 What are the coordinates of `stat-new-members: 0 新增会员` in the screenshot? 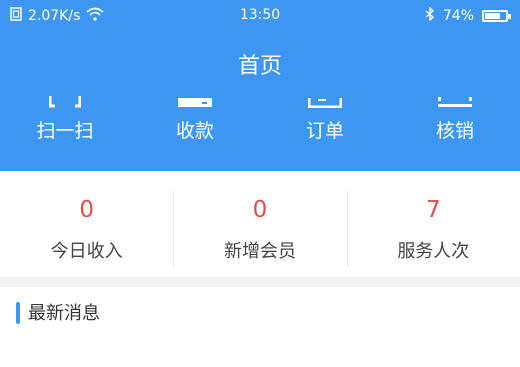 It's located at (259, 224).